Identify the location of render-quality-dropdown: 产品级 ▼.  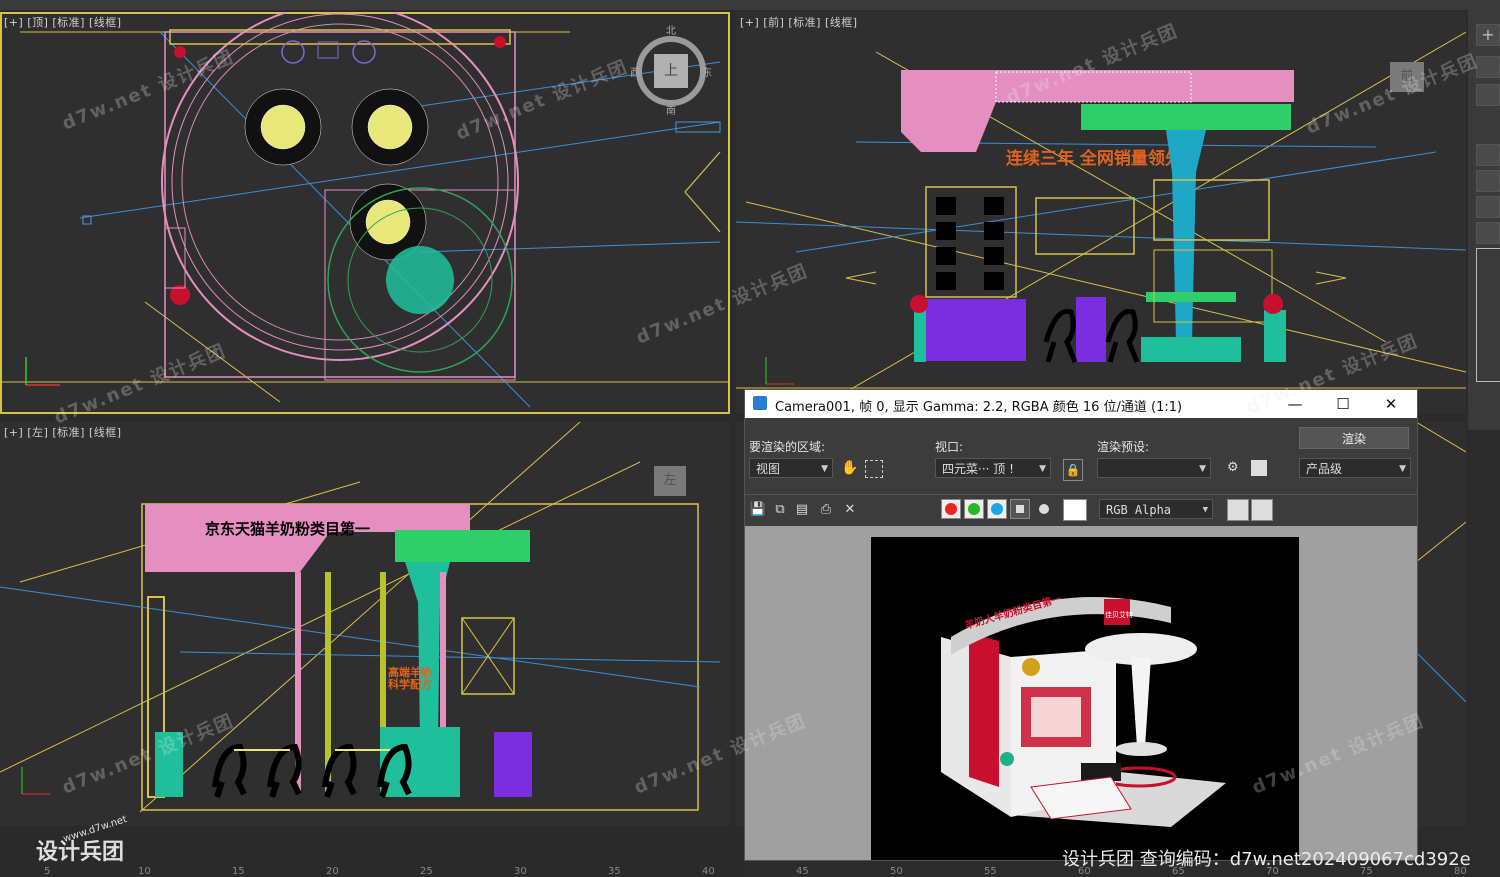
(1355, 468).